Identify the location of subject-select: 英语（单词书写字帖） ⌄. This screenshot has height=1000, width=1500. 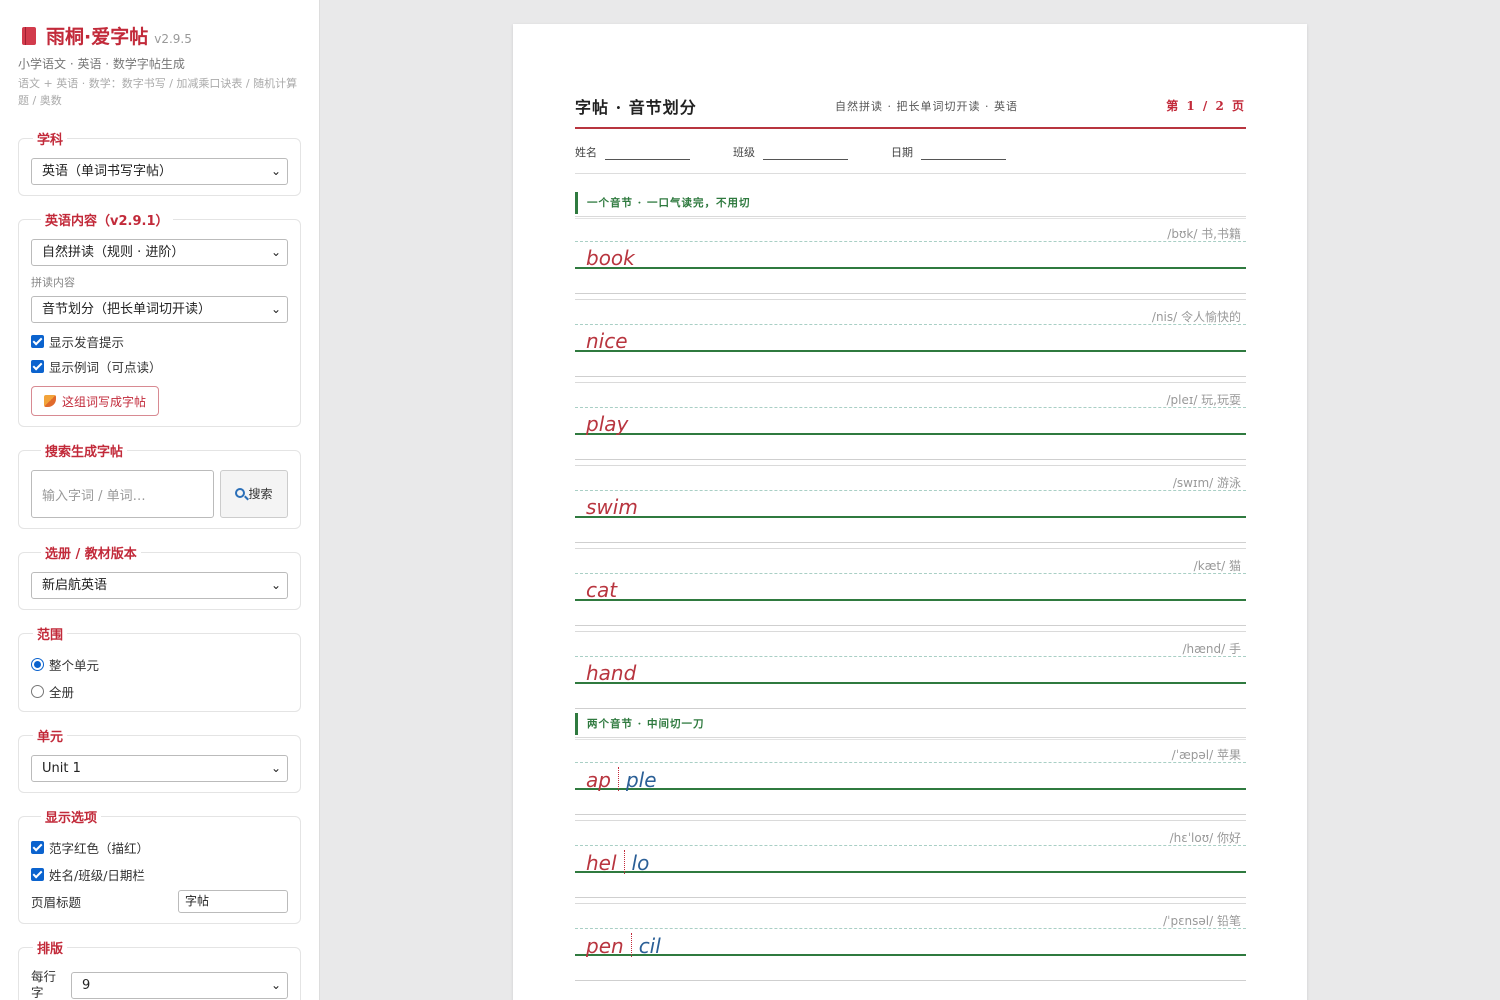
(159, 171).